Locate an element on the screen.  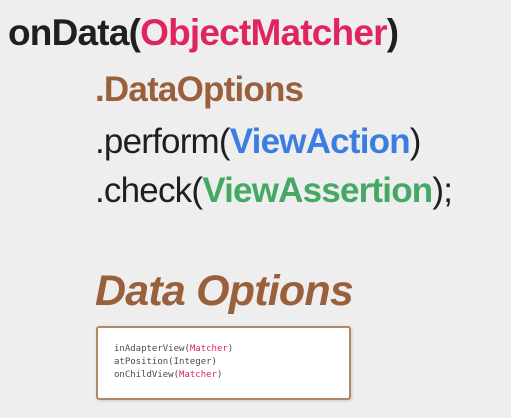
perform-line: .perform(ViewAction) is located at coordinates (258, 141).